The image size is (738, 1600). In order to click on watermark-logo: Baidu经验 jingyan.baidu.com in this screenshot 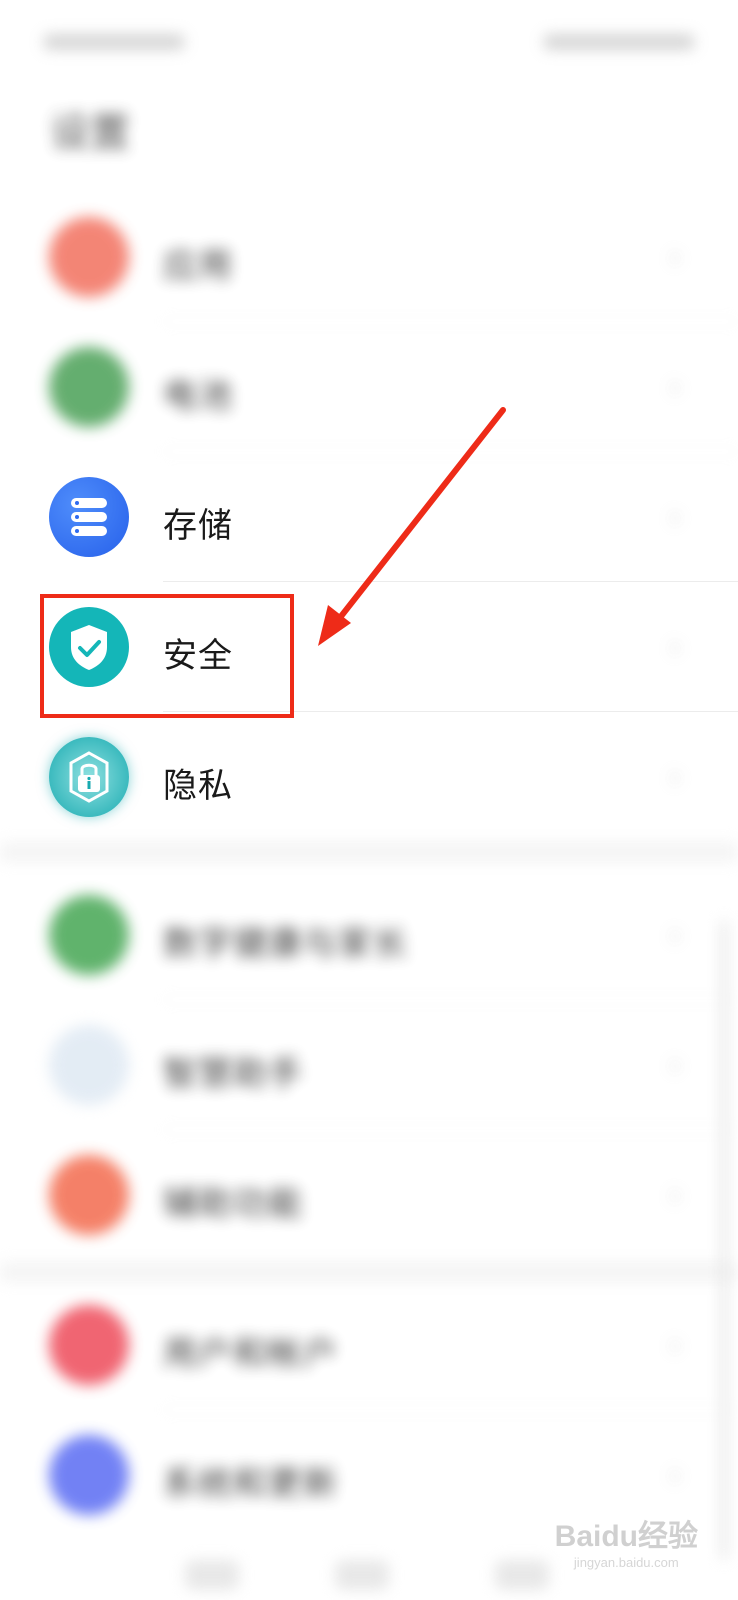, I will do `click(626, 1545)`.